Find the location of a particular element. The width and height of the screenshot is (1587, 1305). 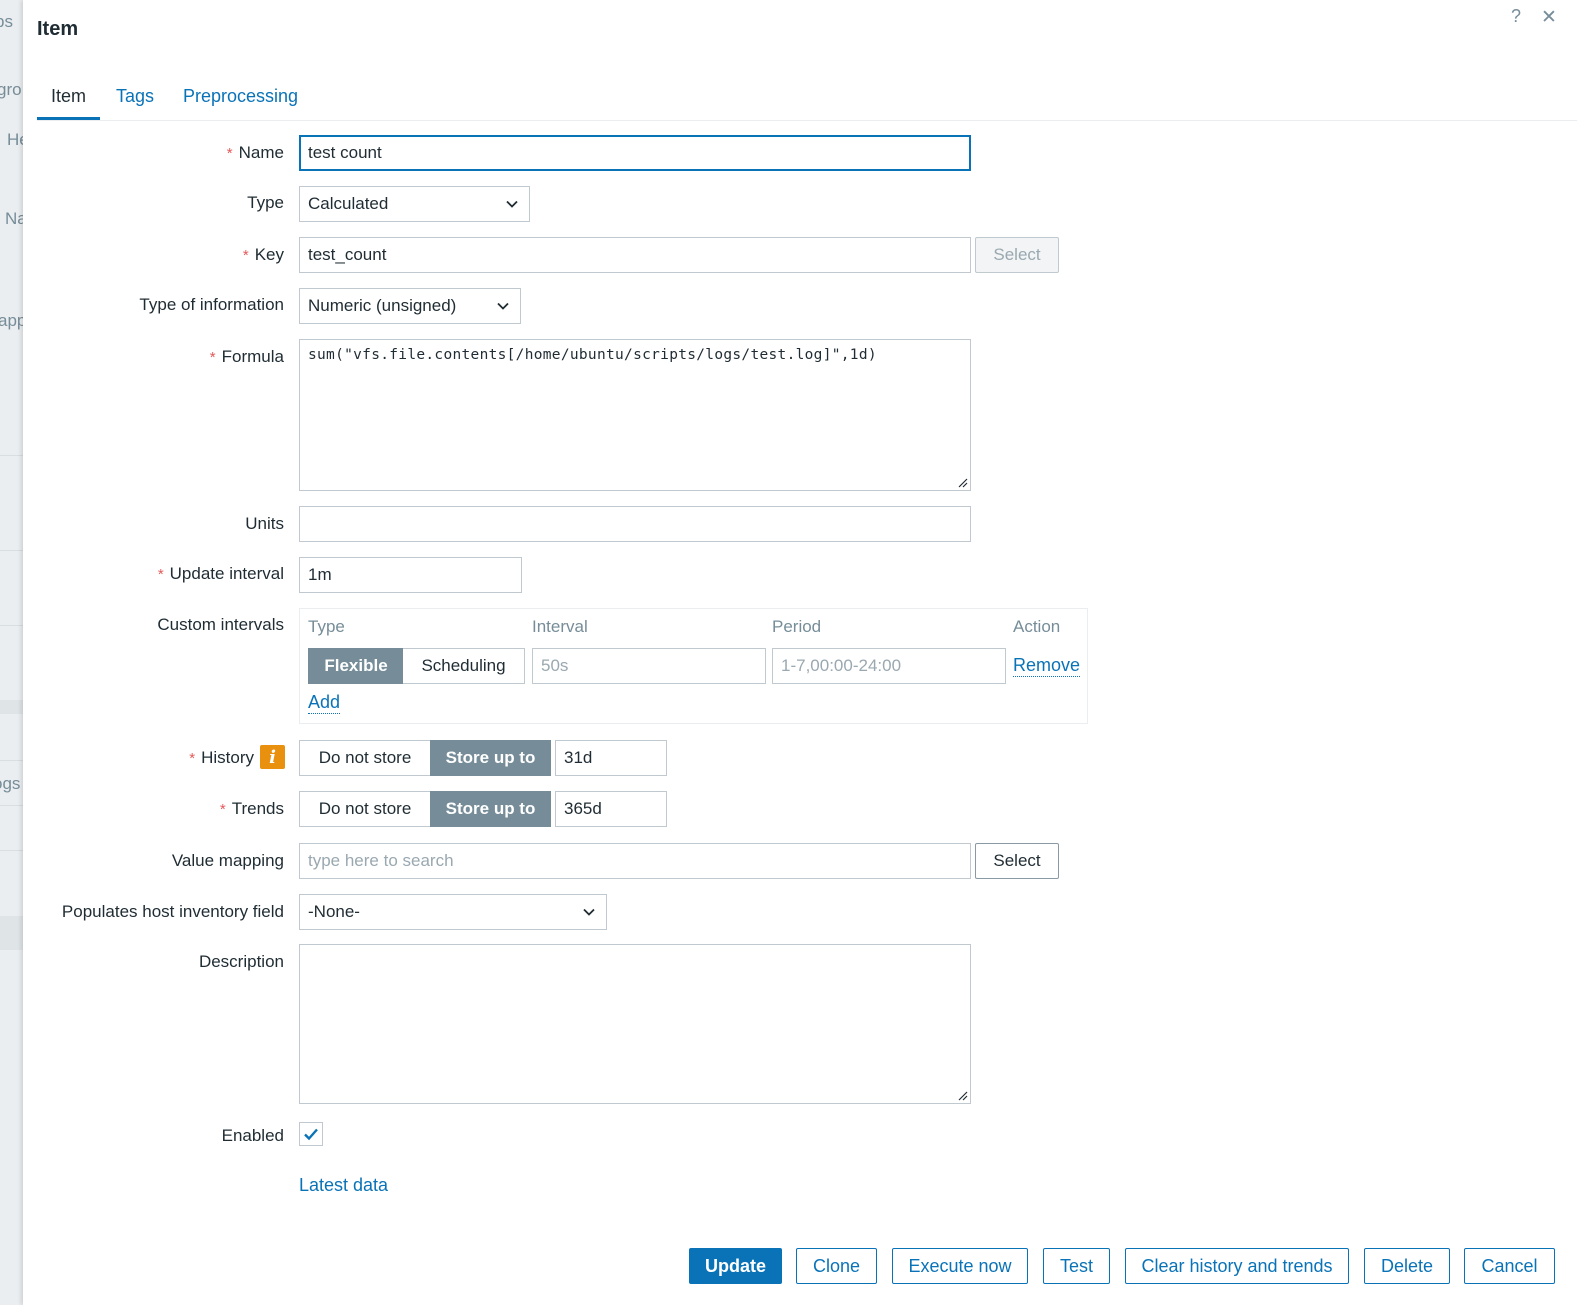

formula-label: * Formula is located at coordinates (247, 357).